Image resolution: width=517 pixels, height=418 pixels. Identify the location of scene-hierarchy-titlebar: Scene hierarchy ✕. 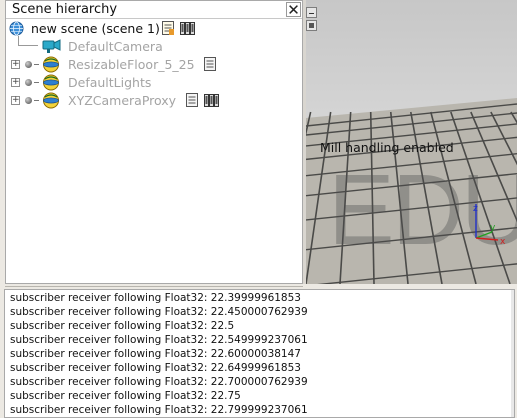
(154, 10).